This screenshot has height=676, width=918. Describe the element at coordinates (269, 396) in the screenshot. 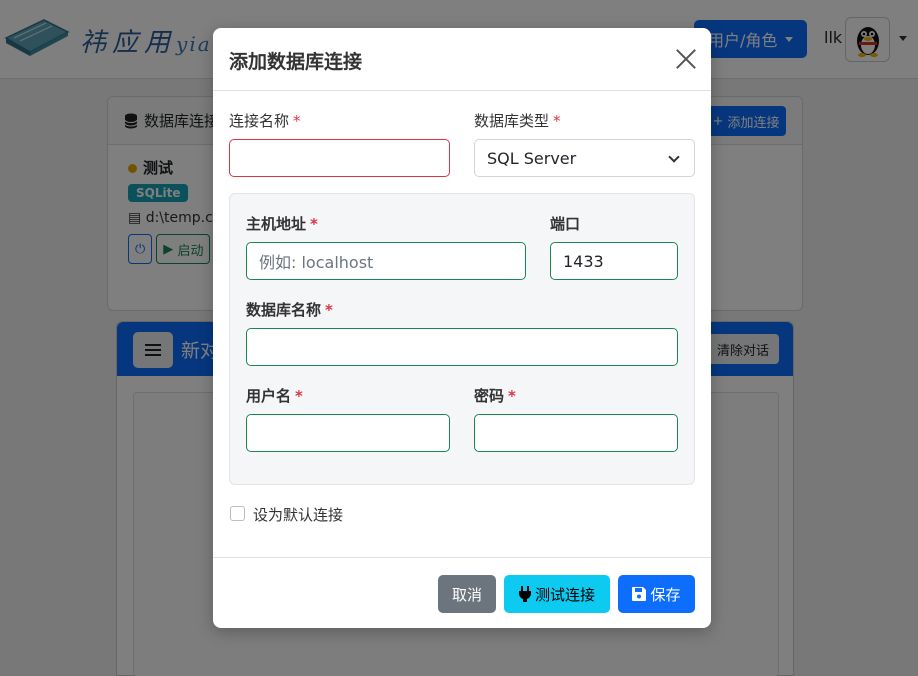

I see `username-label-text: 用户名` at that location.